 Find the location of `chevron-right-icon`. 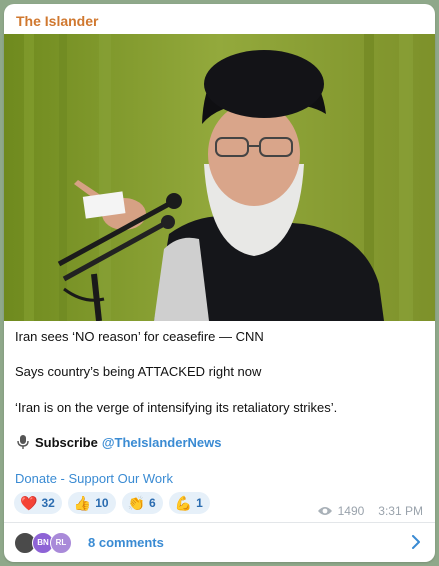

chevron-right-icon is located at coordinates (416, 542).